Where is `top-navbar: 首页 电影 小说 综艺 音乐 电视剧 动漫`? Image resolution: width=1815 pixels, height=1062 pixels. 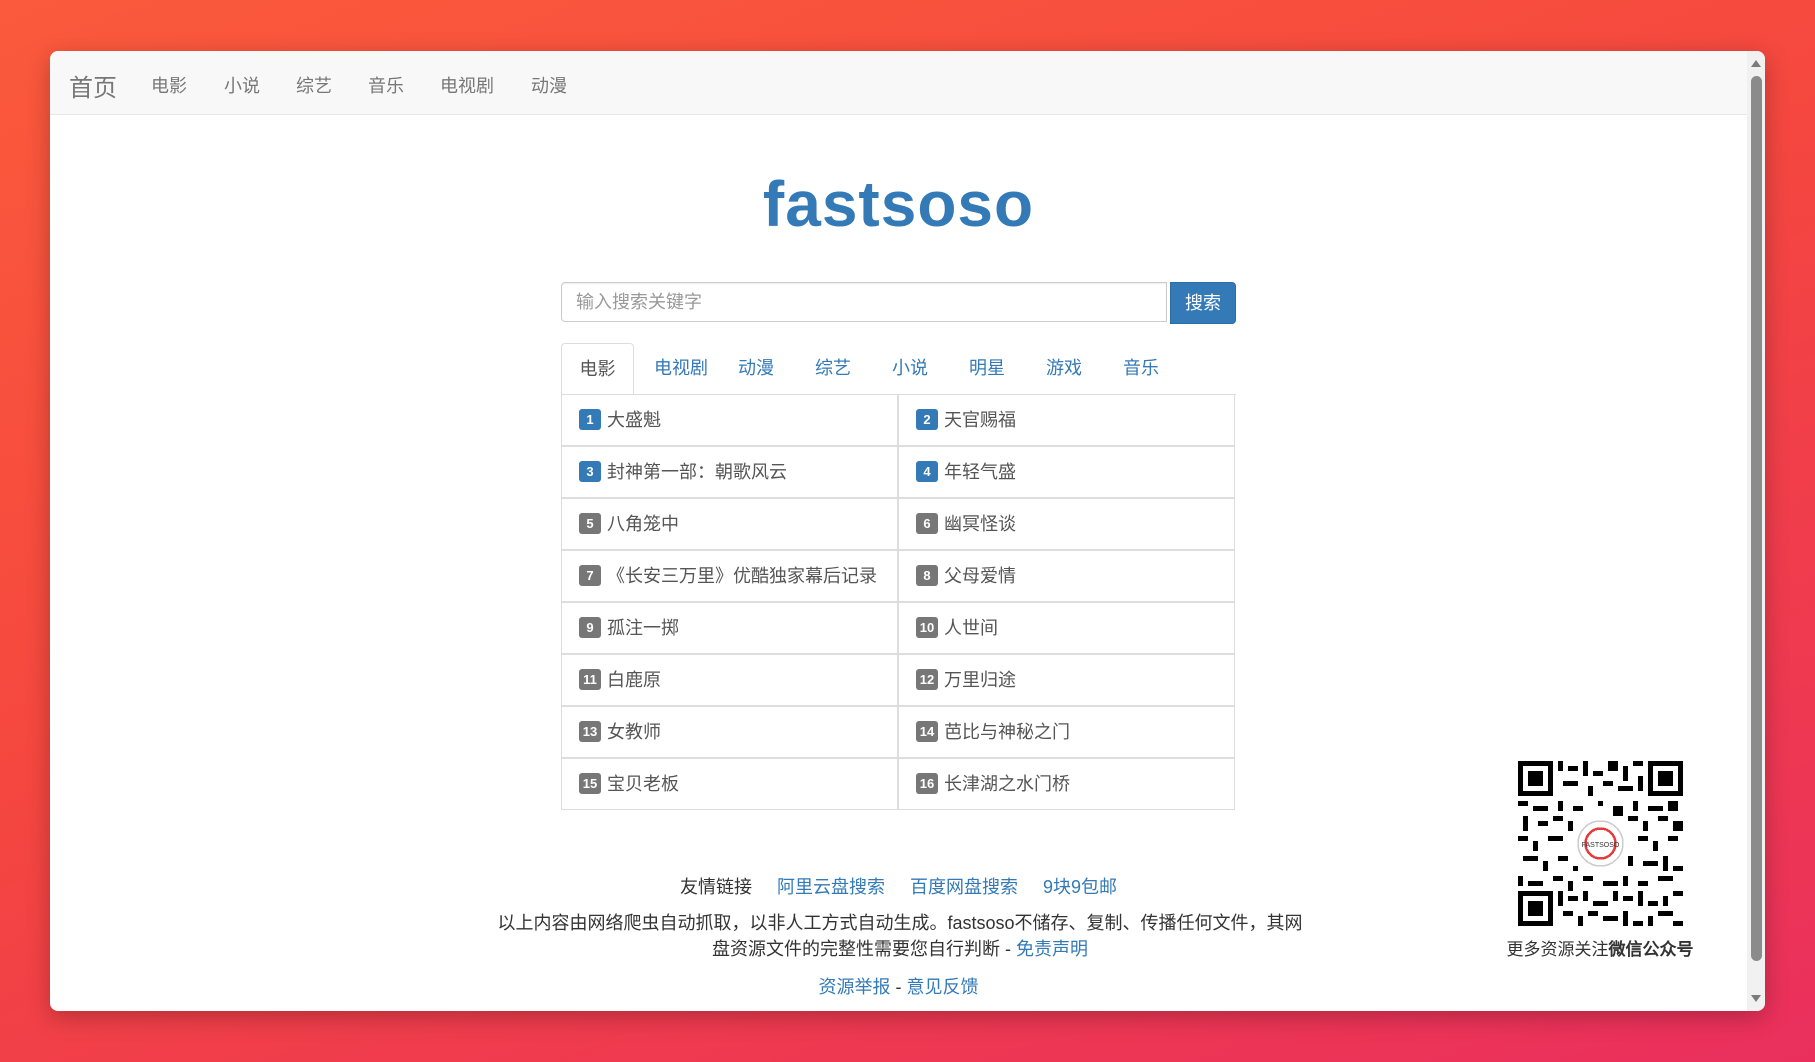 top-navbar: 首页 电影 小说 综艺 音乐 电视剧 动漫 is located at coordinates (898, 83).